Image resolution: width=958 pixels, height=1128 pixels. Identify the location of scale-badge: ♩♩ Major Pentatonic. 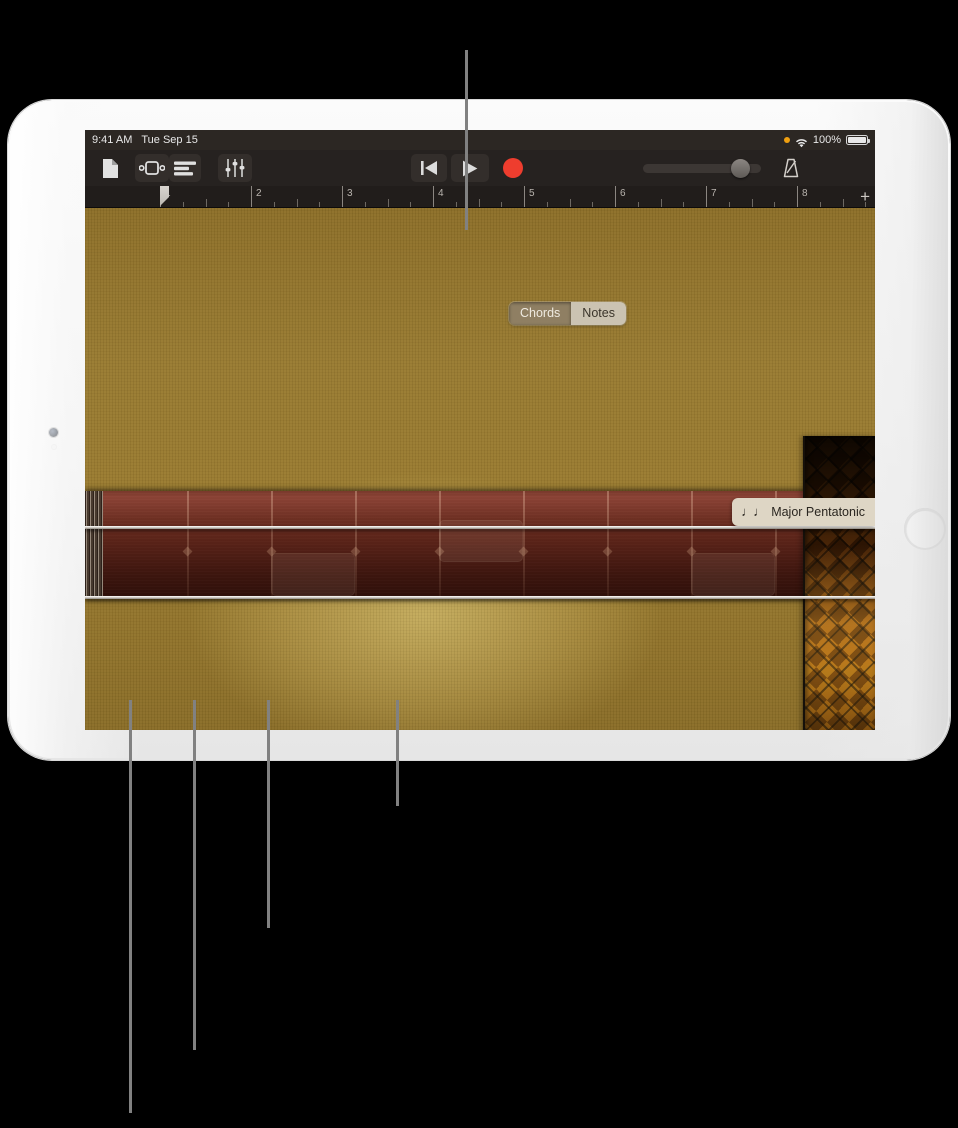
(803, 512).